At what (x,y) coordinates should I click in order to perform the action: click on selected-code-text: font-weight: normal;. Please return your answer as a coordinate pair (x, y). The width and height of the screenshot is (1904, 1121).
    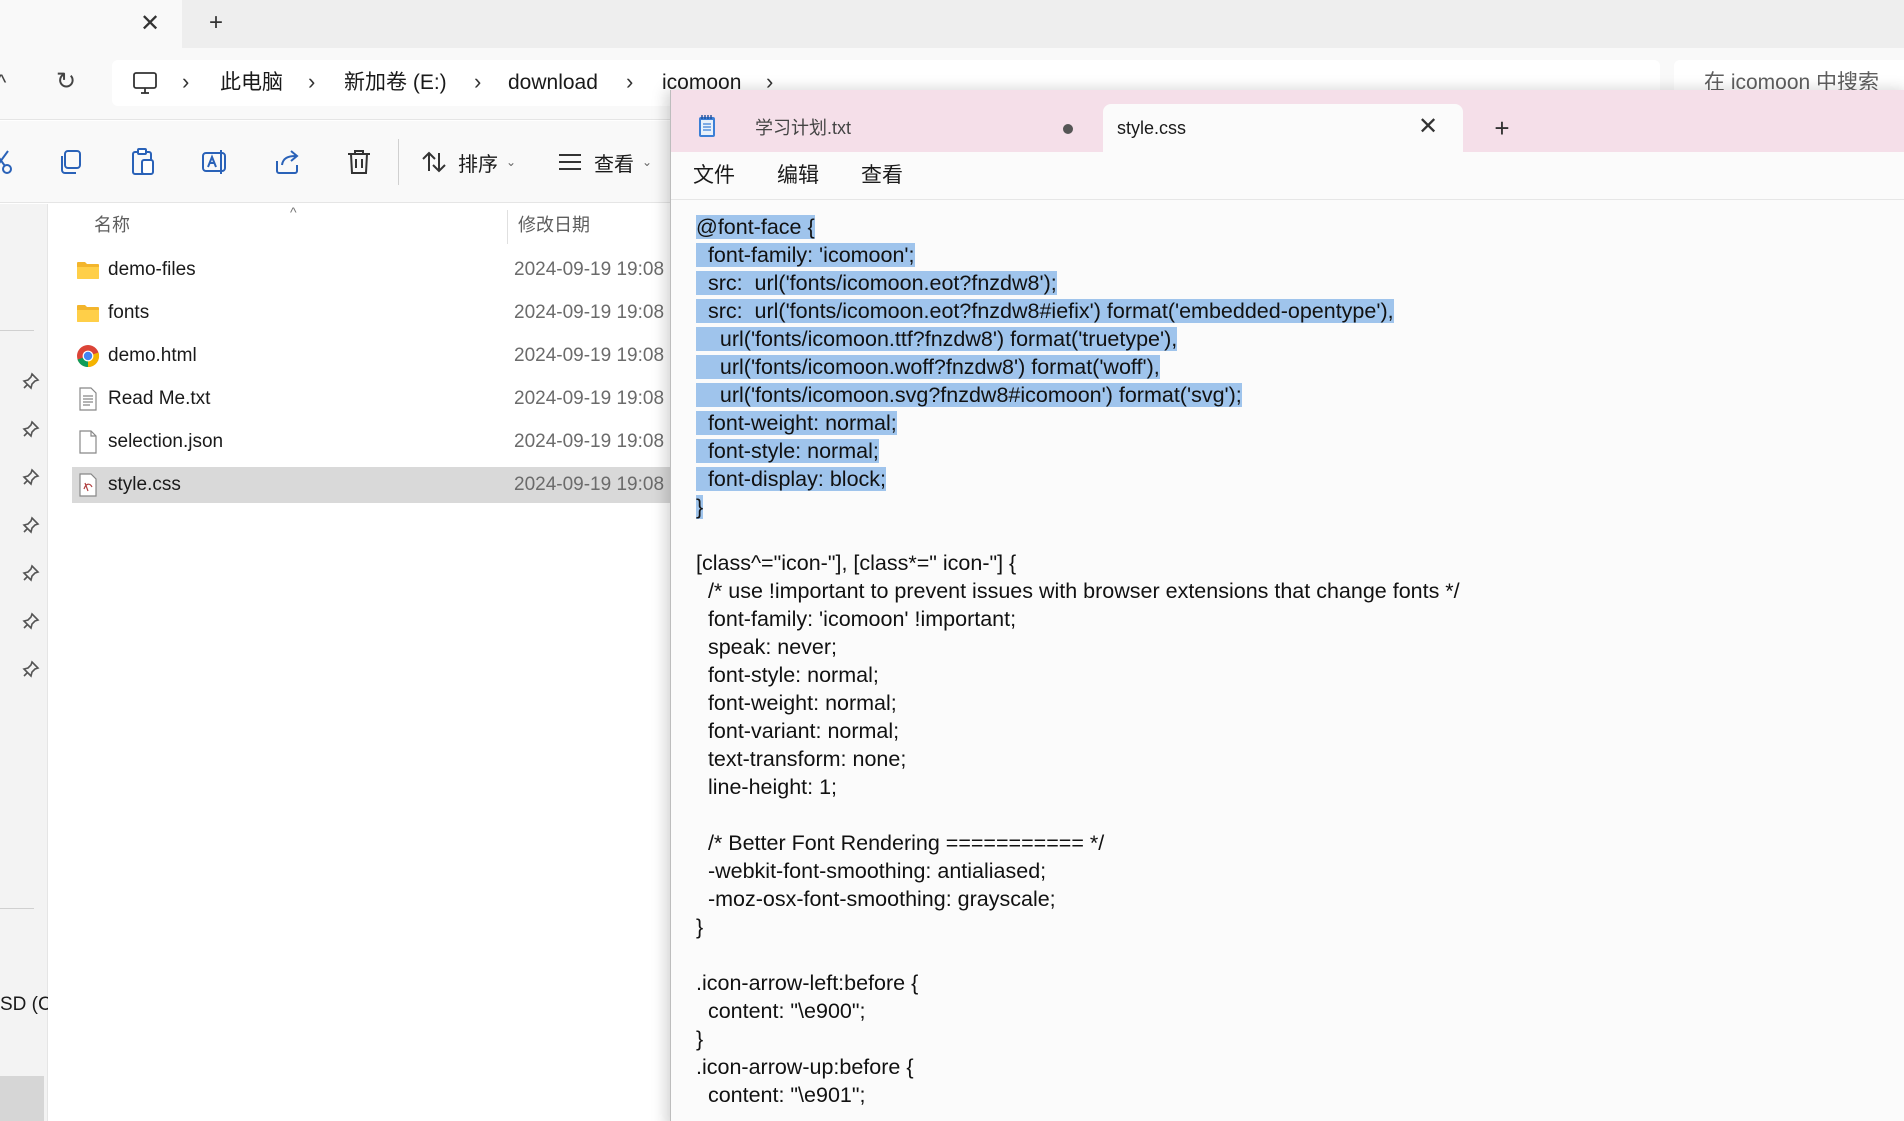
    Looking at the image, I should click on (796, 423).